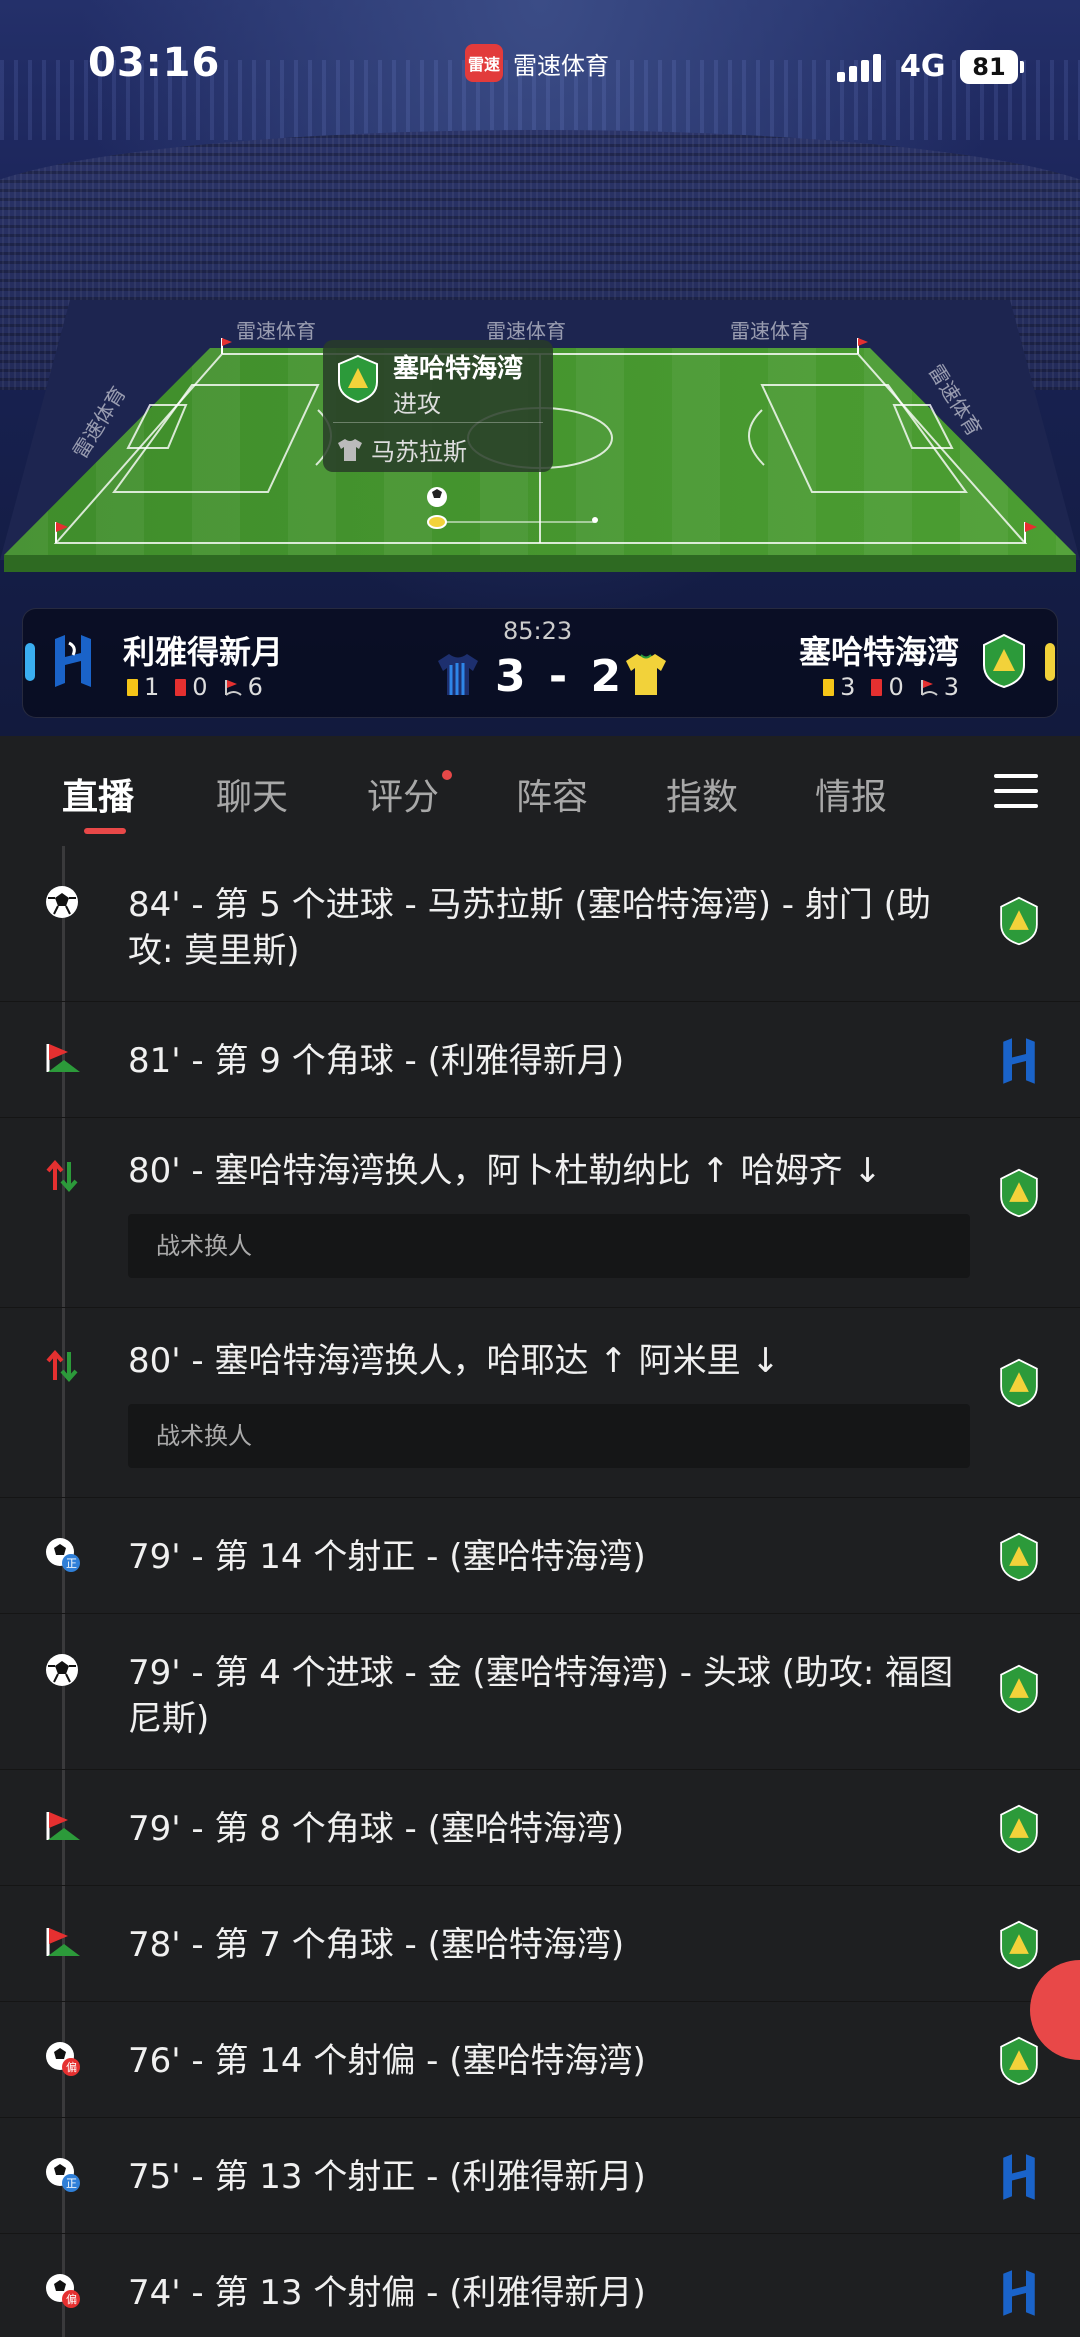 This screenshot has width=1080, height=2337. Describe the element at coordinates (923, 66) in the screenshot. I see `network-type: 4G` at that location.